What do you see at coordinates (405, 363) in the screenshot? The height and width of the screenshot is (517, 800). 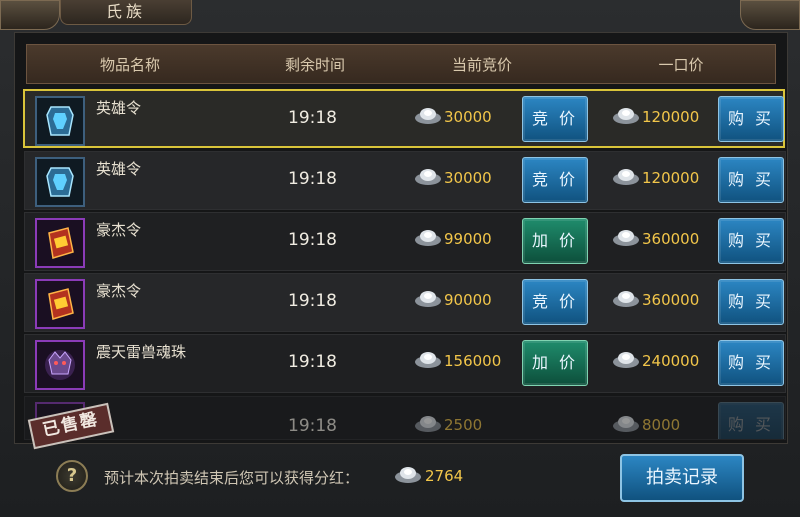 I see `auction-row: 震天雷兽魂珠 19:18 156000 加 价 240000 购 买` at bounding box center [405, 363].